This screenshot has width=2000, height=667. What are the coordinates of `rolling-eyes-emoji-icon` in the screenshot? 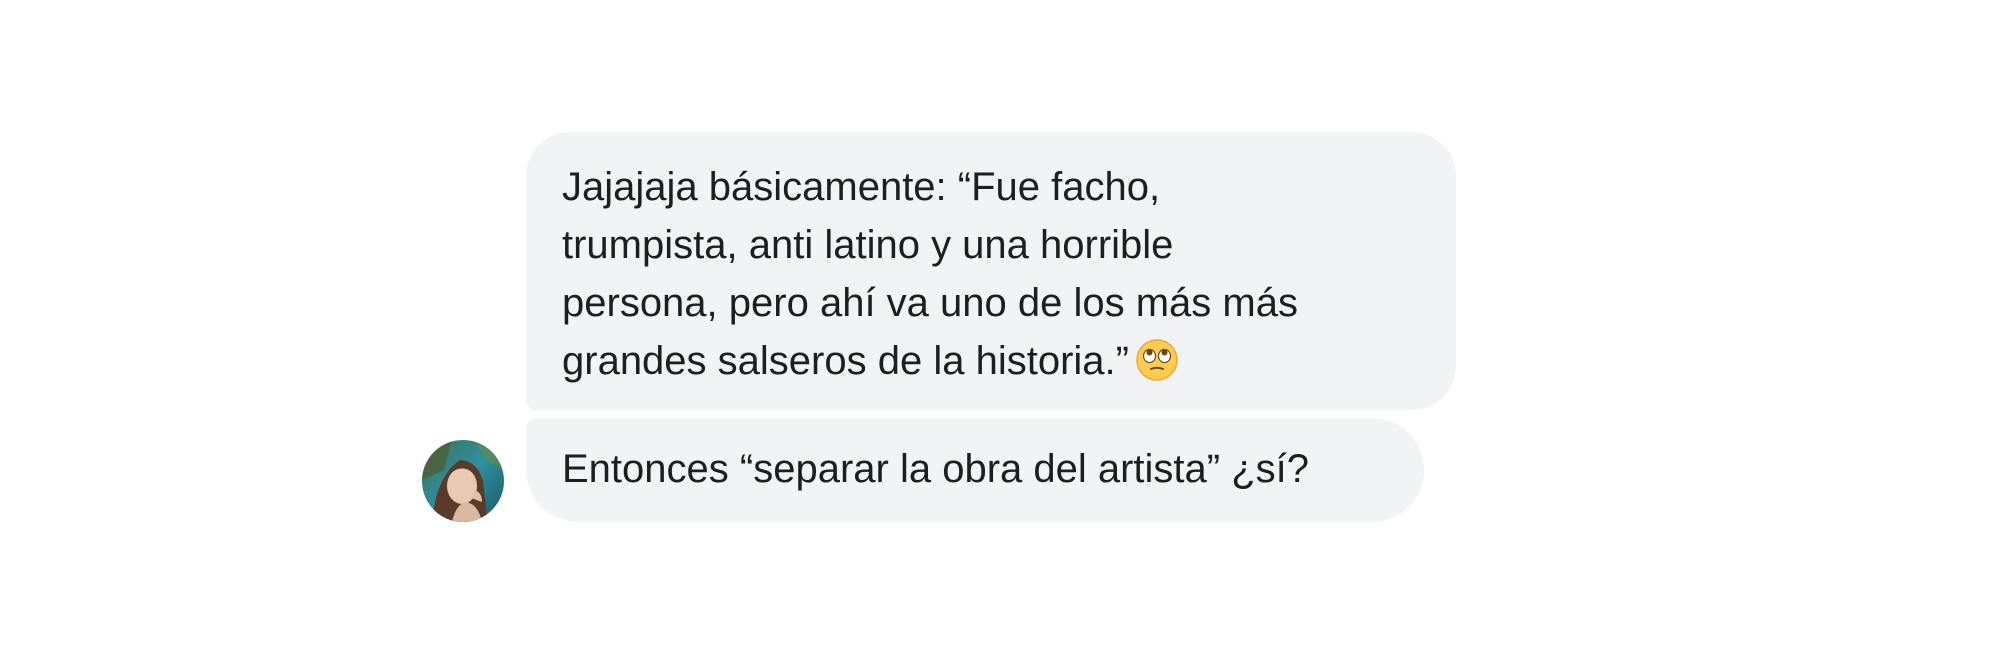 It's located at (1157, 360).